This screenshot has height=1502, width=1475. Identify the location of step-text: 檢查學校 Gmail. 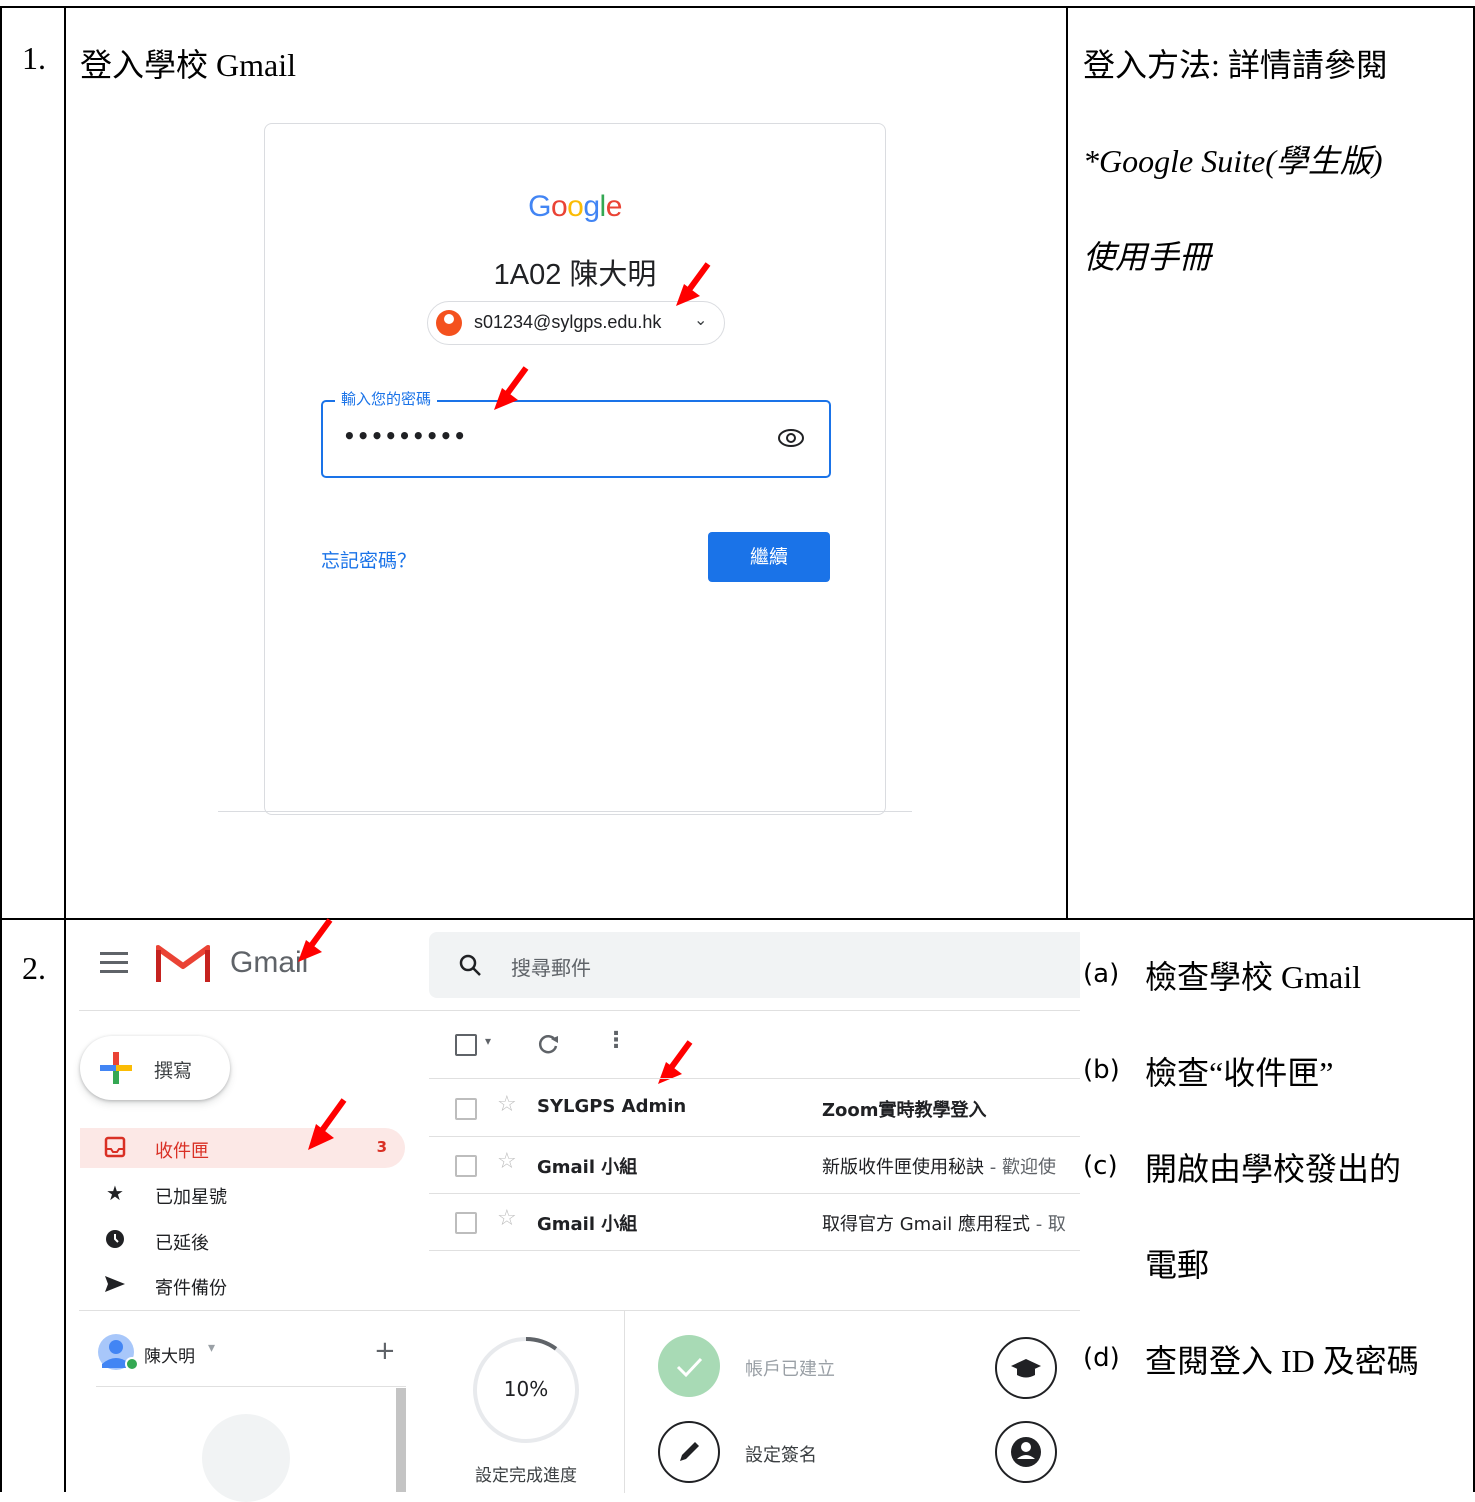
(1253, 977).